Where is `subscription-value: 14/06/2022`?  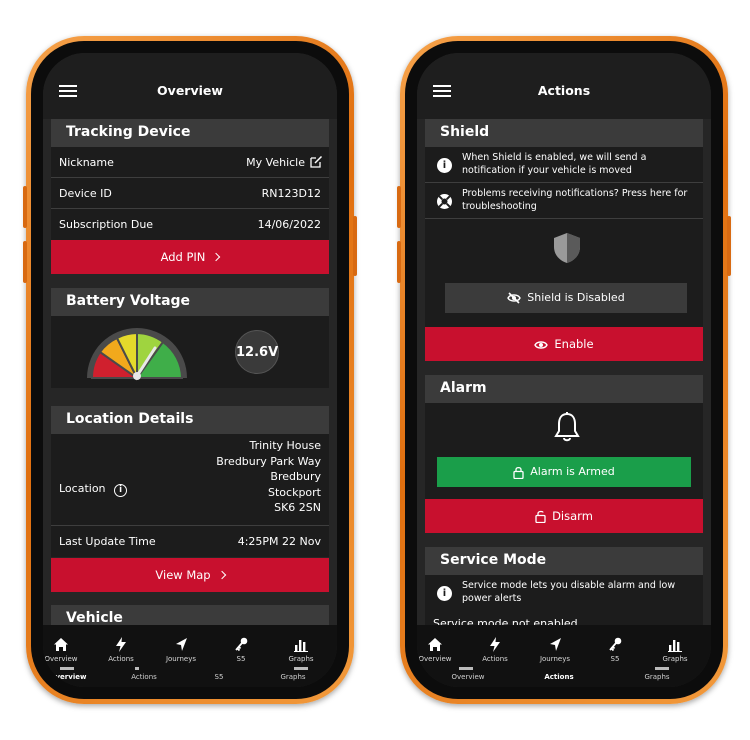 subscription-value: 14/06/2022 is located at coordinates (289, 224).